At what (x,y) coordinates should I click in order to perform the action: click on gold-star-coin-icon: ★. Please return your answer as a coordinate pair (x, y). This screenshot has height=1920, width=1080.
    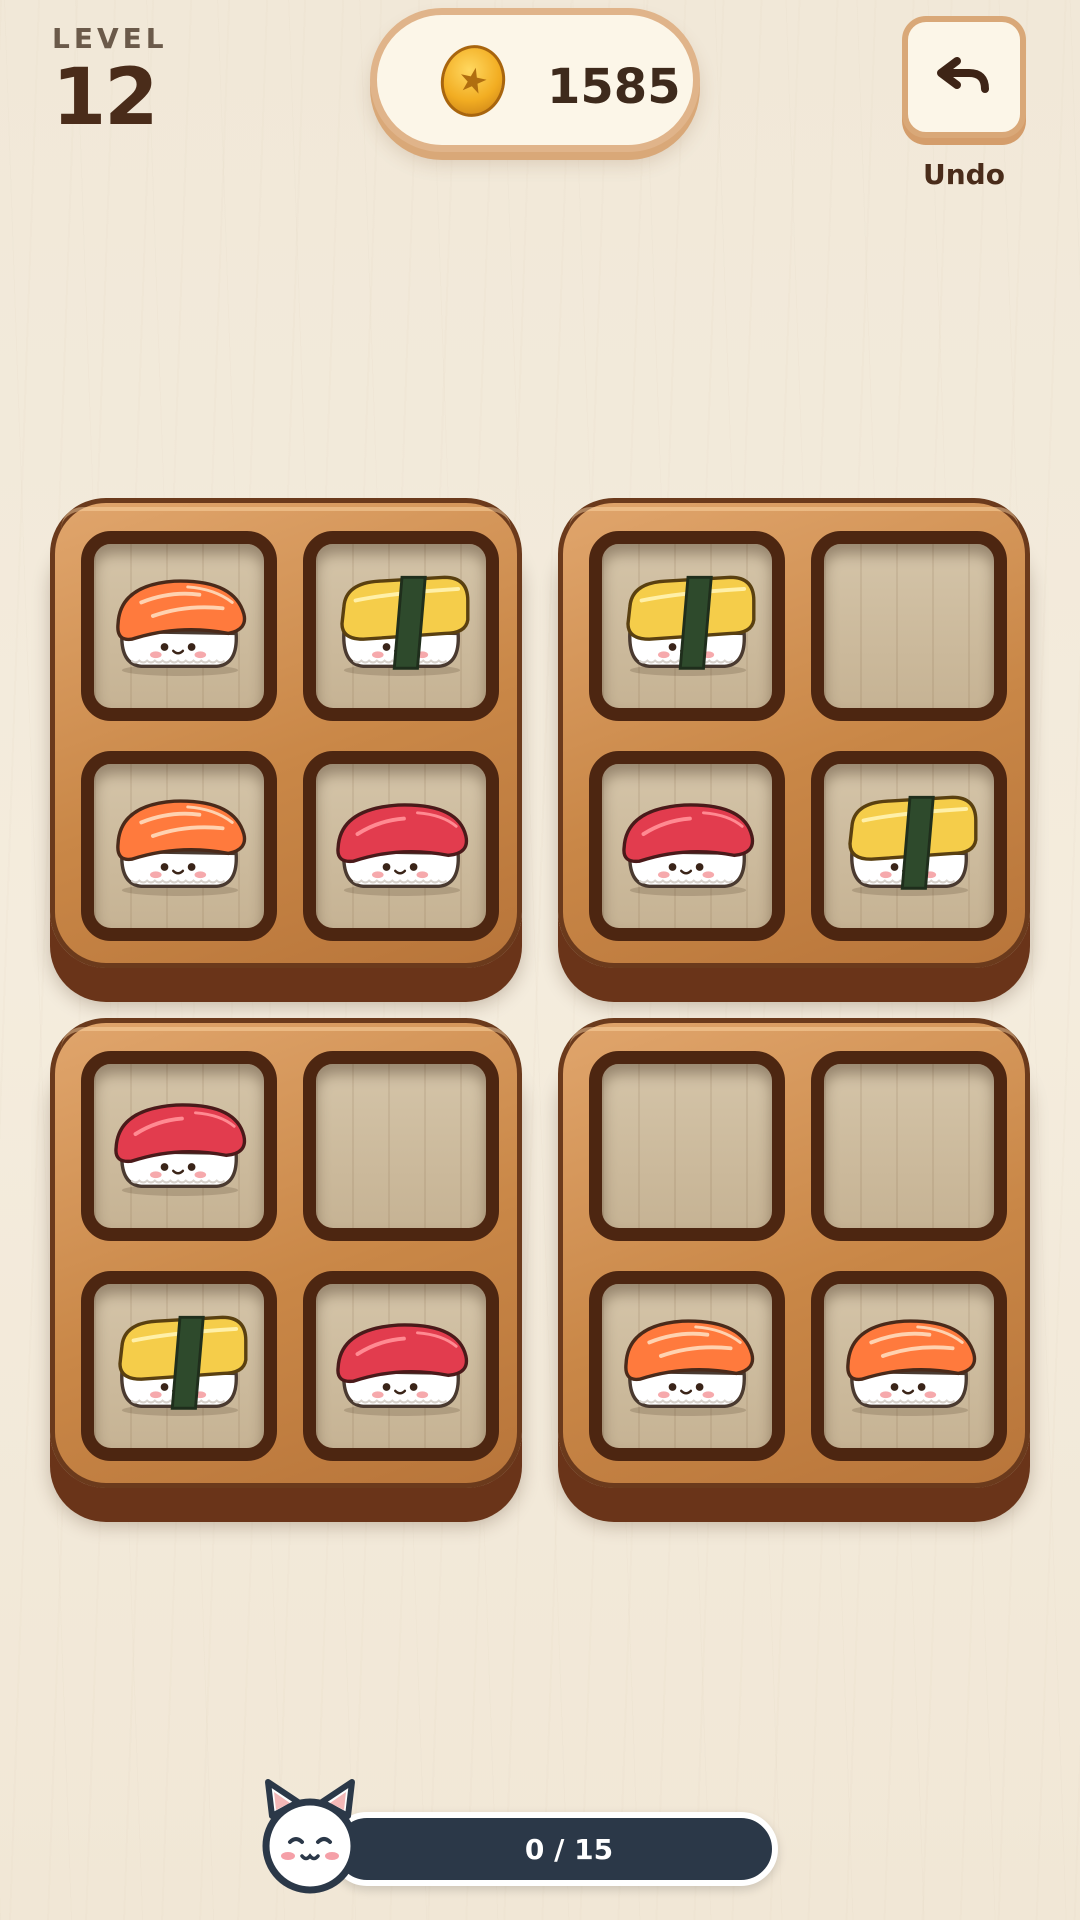
    Looking at the image, I should click on (473, 81).